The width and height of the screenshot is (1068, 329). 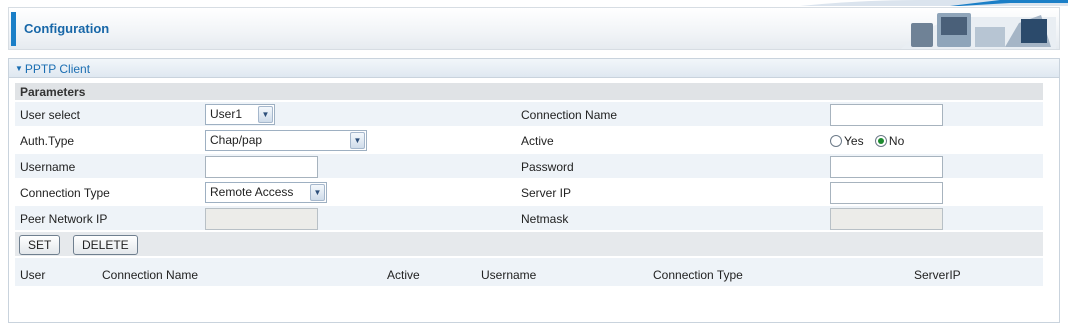 What do you see at coordinates (150, 275) in the screenshot?
I see `column-header-connection-name: Connection Name` at bounding box center [150, 275].